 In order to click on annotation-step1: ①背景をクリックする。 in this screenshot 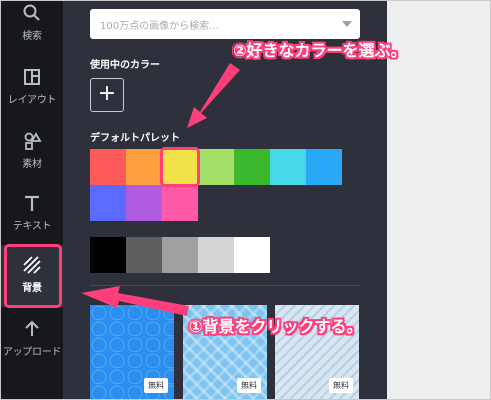, I will do `click(276, 326)`.